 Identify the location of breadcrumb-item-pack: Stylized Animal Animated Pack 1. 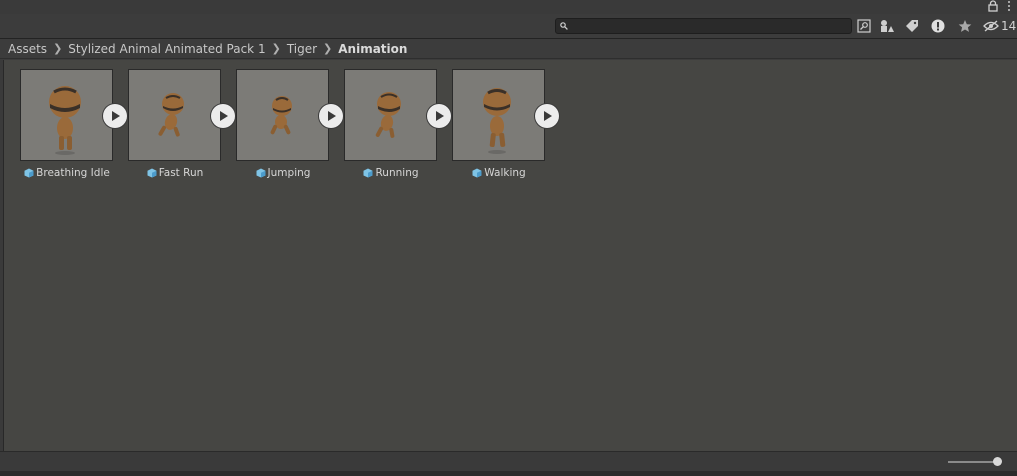
(166, 49).